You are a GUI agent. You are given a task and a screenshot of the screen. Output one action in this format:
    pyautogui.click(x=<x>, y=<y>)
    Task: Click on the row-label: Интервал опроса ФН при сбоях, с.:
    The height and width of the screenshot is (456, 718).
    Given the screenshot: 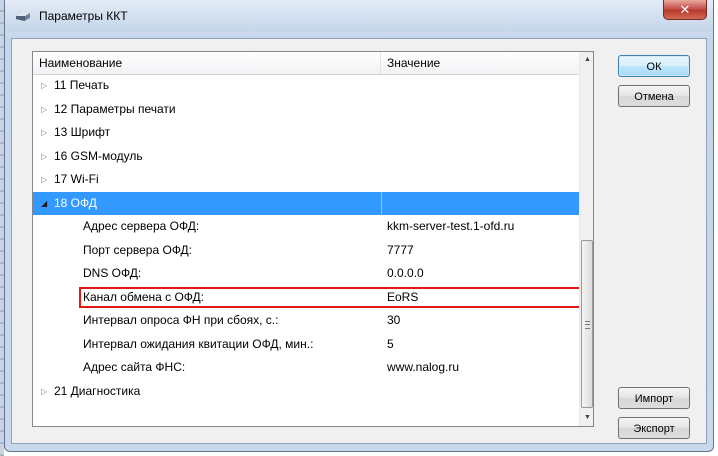 What is the action you would take?
    pyautogui.click(x=181, y=320)
    